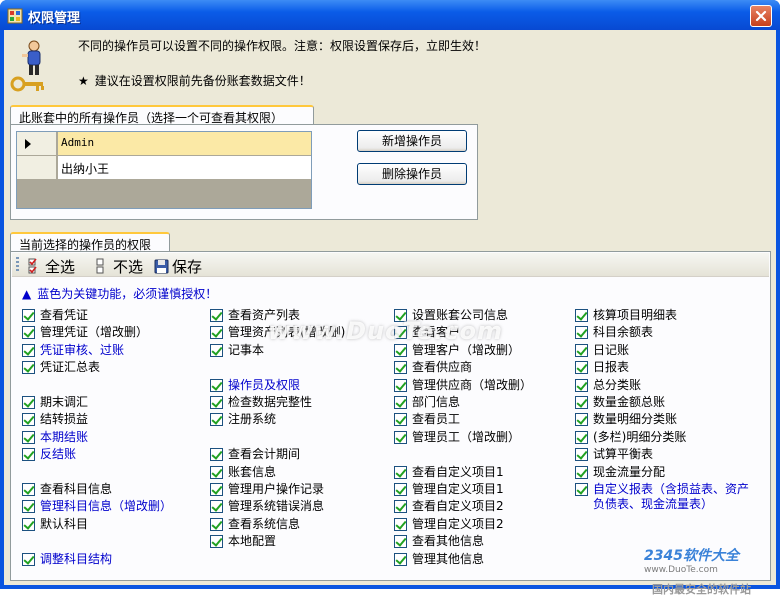  I want to click on permission-checkbox: 凭证汇总表, so click(112, 367).